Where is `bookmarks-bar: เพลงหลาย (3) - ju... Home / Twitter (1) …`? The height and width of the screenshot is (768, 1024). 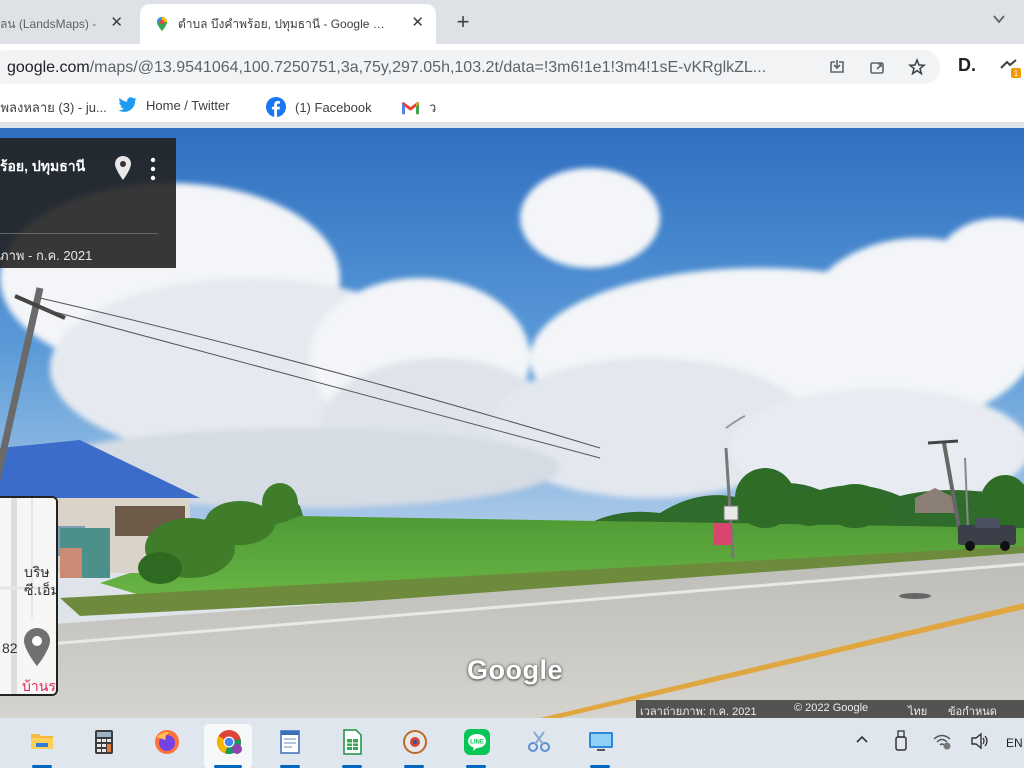 bookmarks-bar: เพลงหลาย (3) - ju... Home / Twitter (1) … is located at coordinates (512, 106).